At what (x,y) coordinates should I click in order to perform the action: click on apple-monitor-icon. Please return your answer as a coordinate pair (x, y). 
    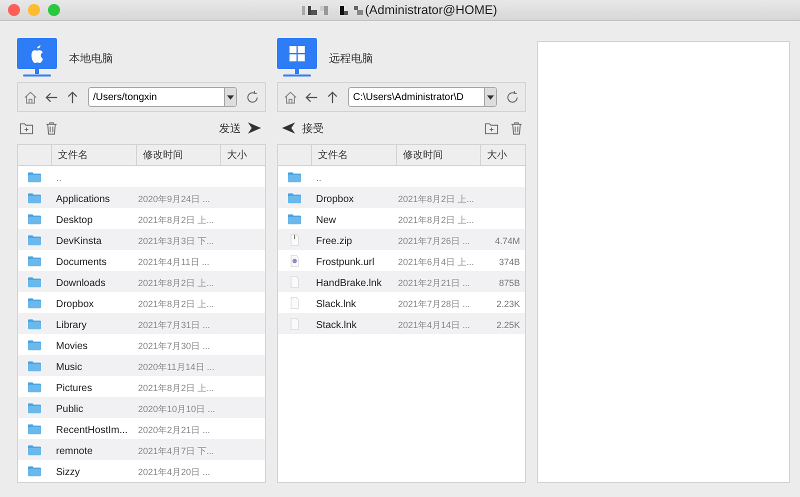
    Looking at the image, I should click on (37, 58).